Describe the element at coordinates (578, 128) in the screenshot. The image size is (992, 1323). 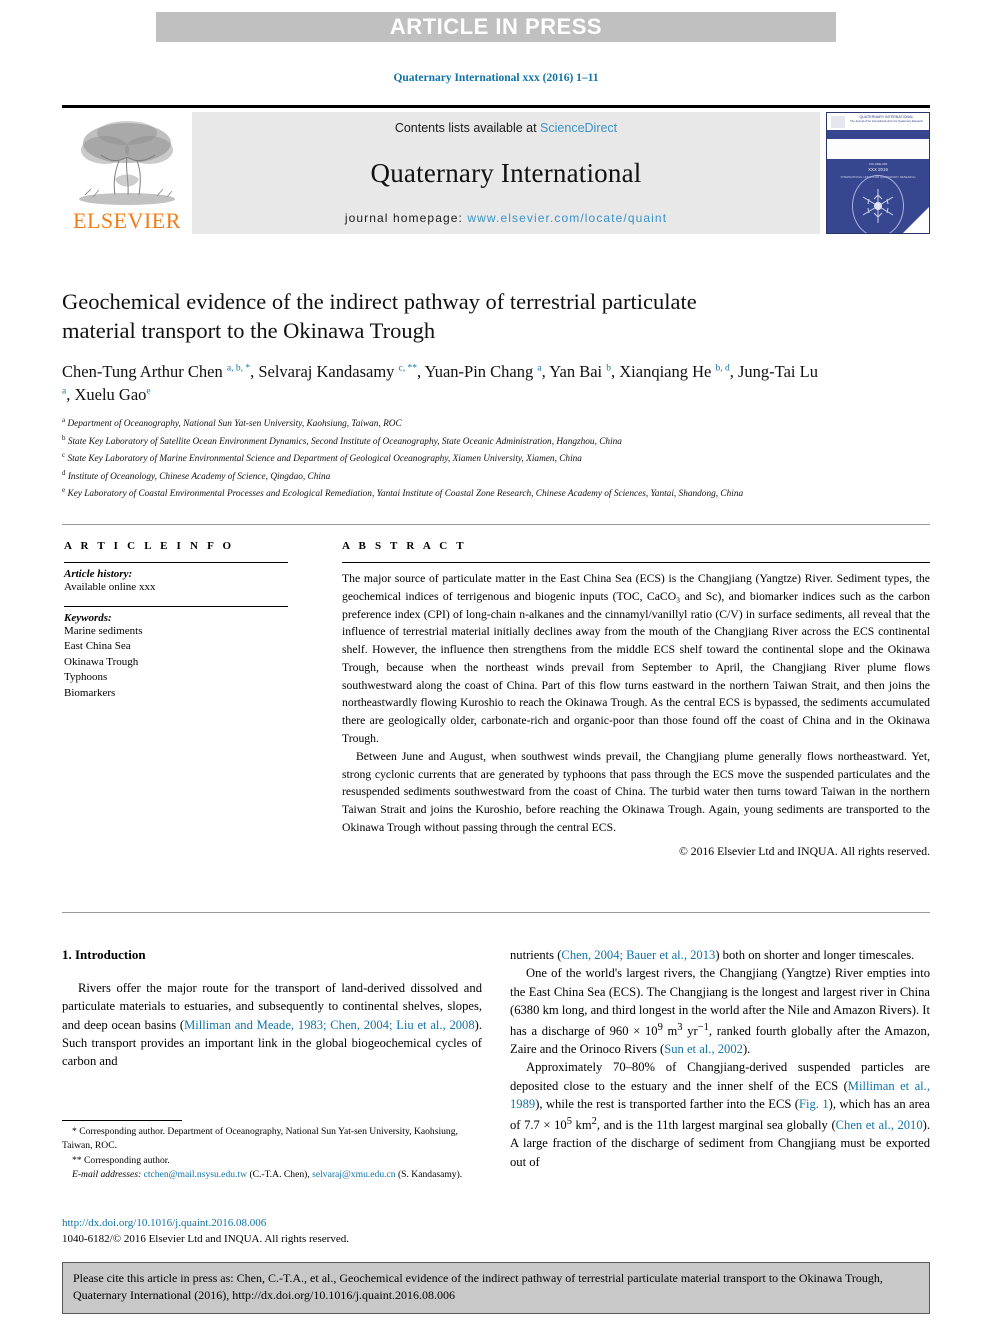
I see `sciencedirect-link: ScienceDirect` at that location.